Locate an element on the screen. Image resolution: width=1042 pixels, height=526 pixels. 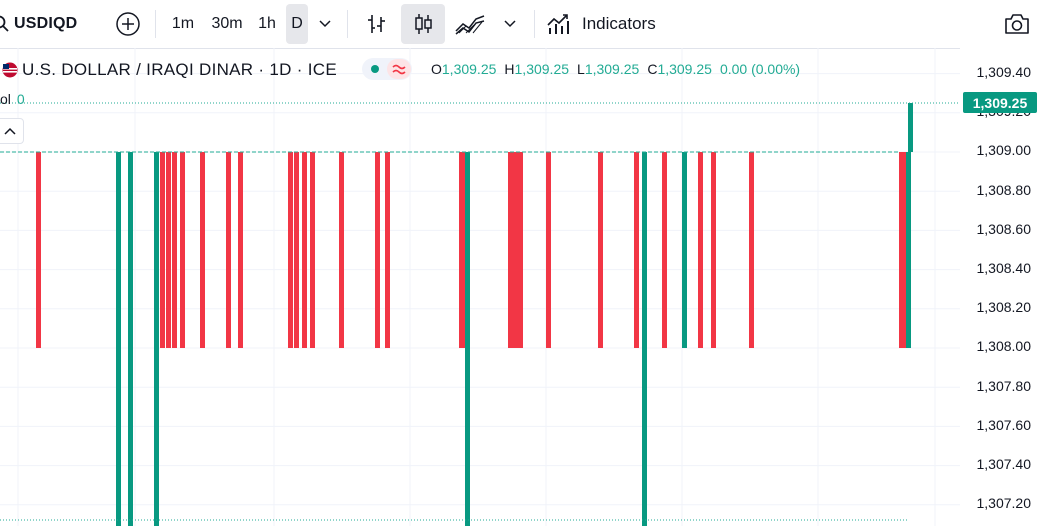
add-symbol-button is located at coordinates (128, 24).